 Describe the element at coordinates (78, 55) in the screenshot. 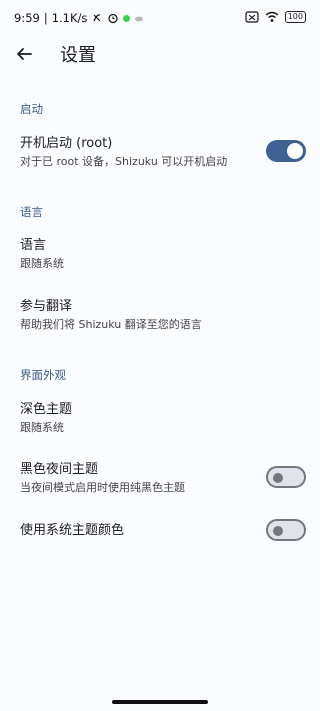

I see `page-title: 设置` at that location.